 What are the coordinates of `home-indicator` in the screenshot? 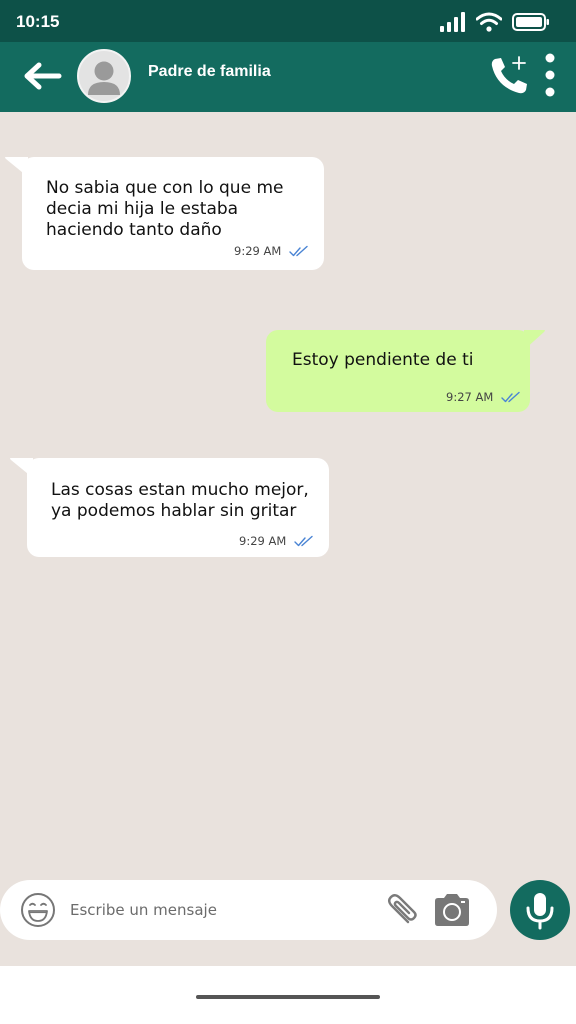 It's located at (288, 997).